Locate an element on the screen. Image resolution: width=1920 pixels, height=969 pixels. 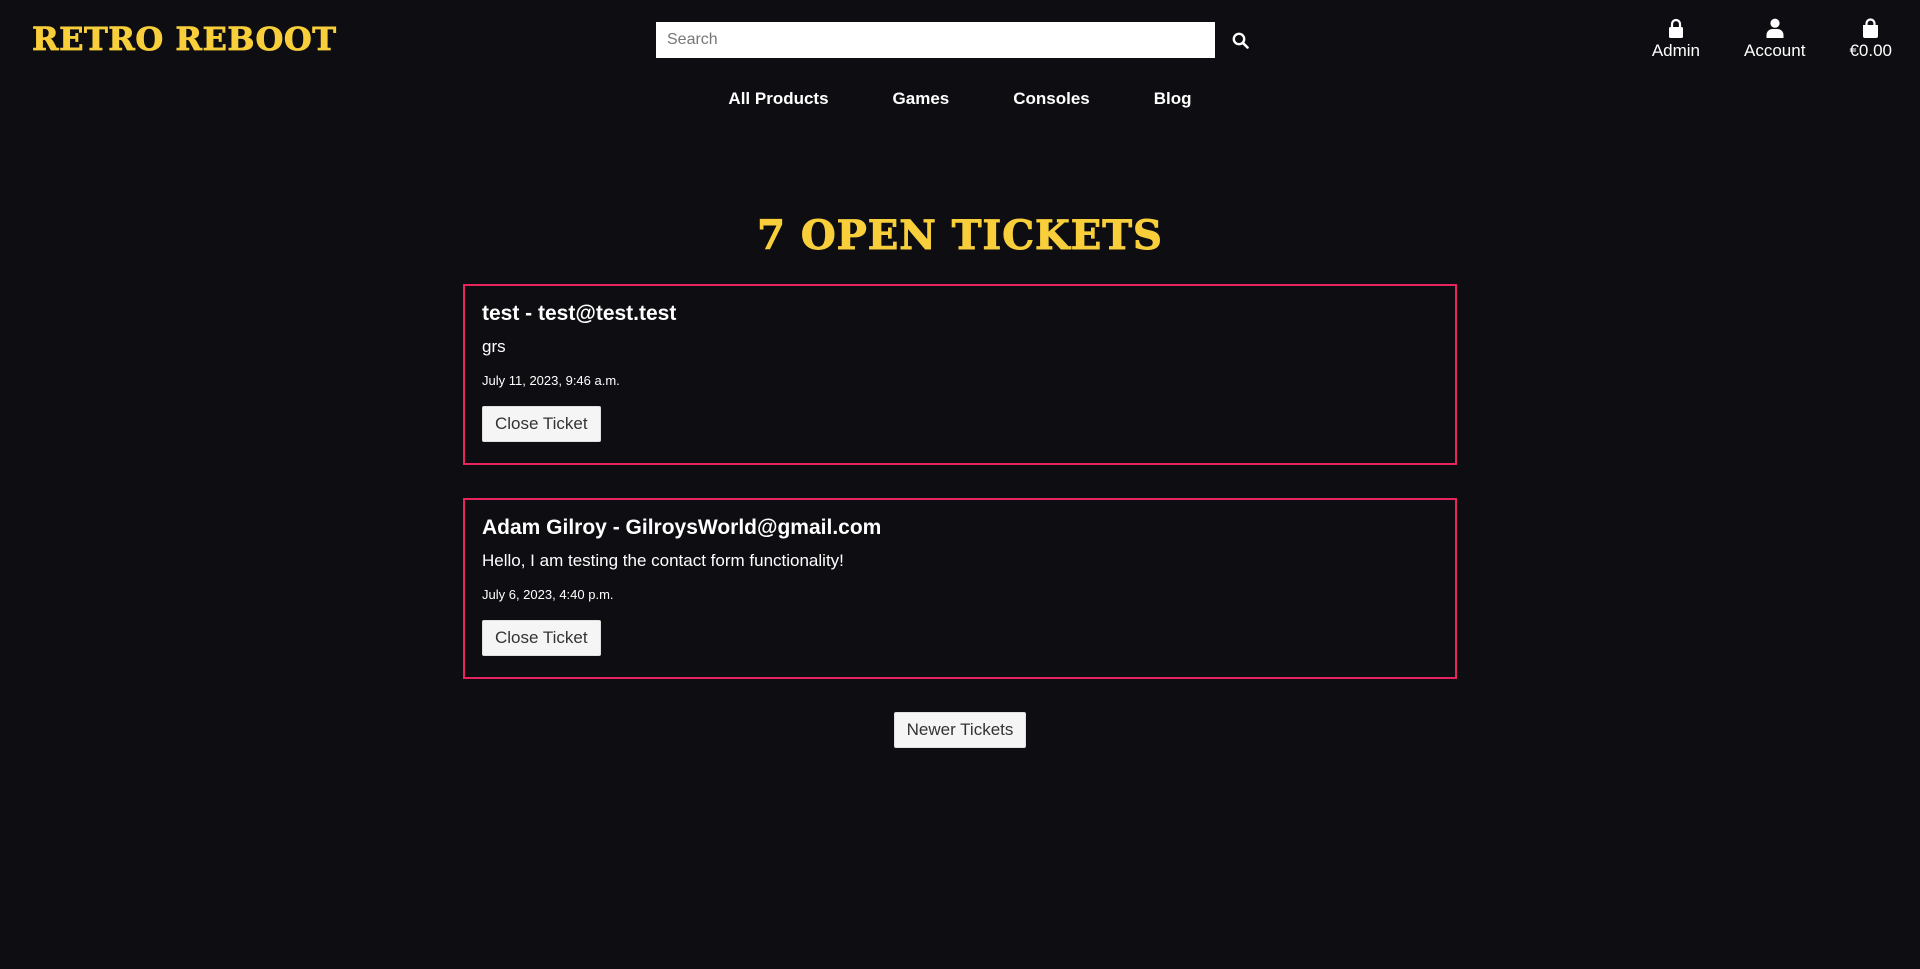
main-nav: All Products Games Consoles Blog is located at coordinates (960, 99).